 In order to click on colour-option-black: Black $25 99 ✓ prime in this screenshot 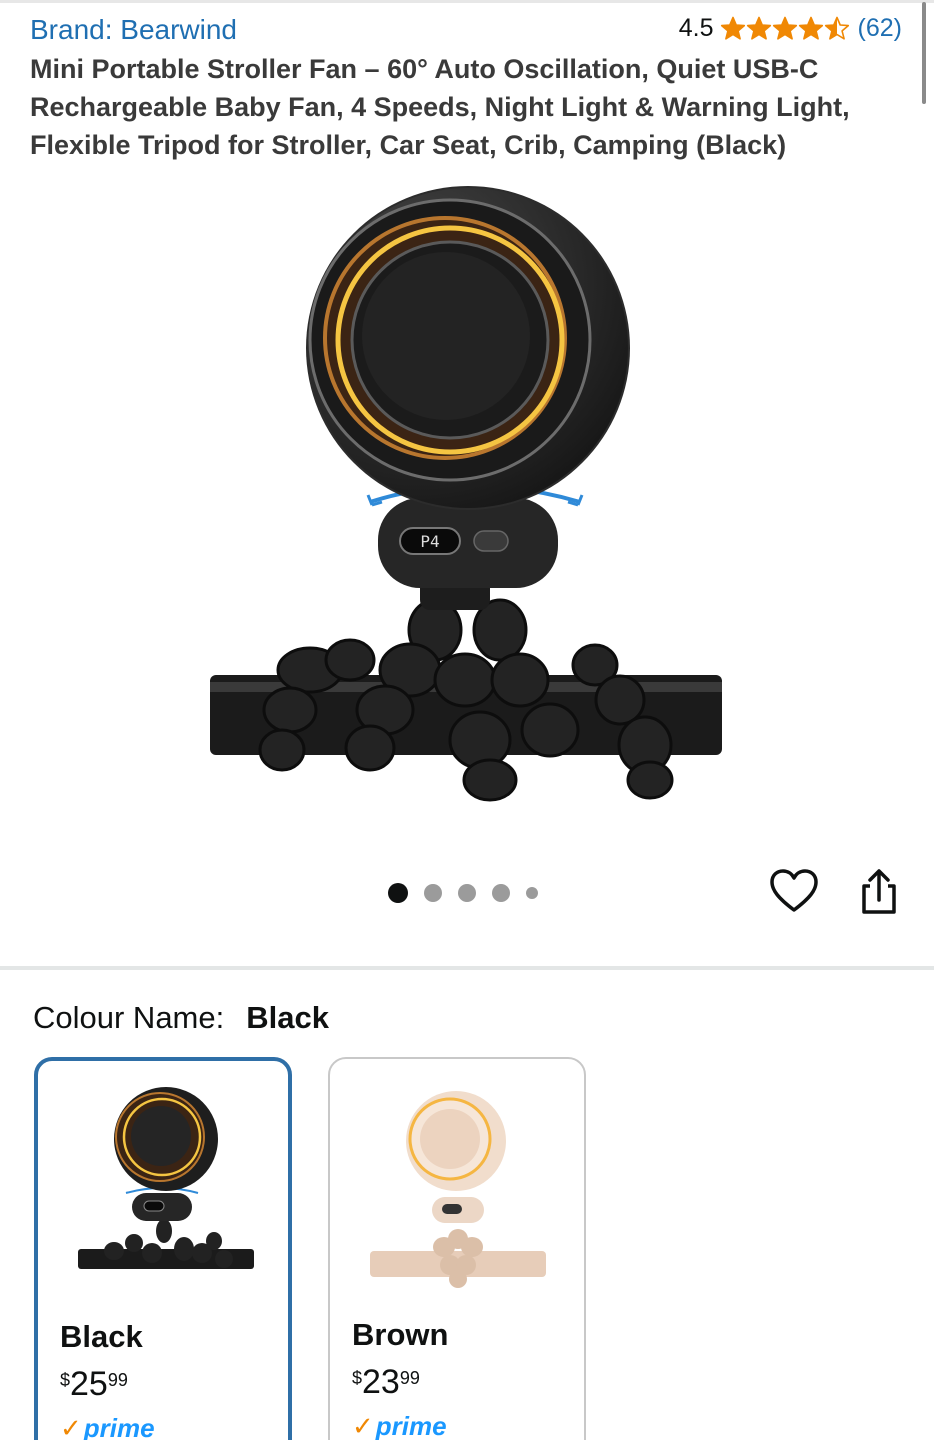, I will do `click(163, 1248)`.